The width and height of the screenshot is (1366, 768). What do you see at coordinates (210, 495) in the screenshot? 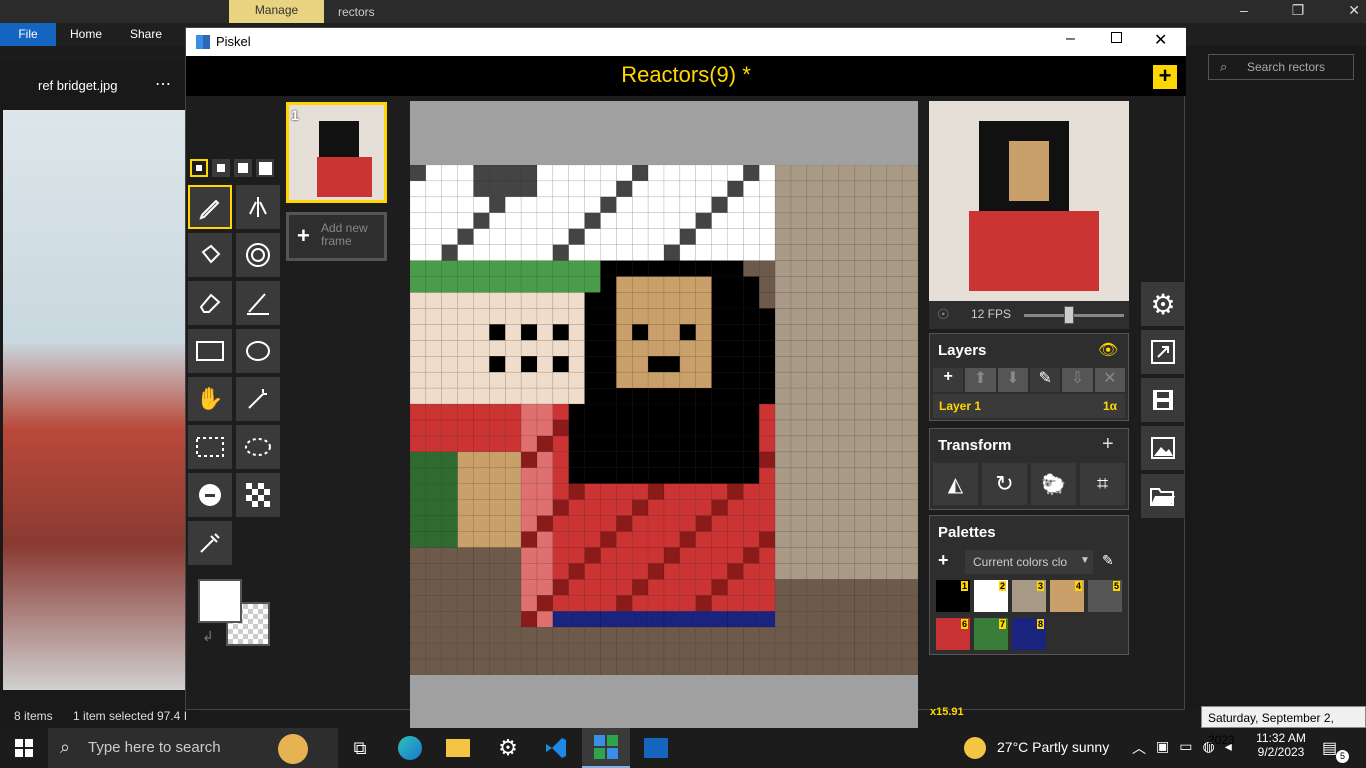
I see `lighten-tool` at bounding box center [210, 495].